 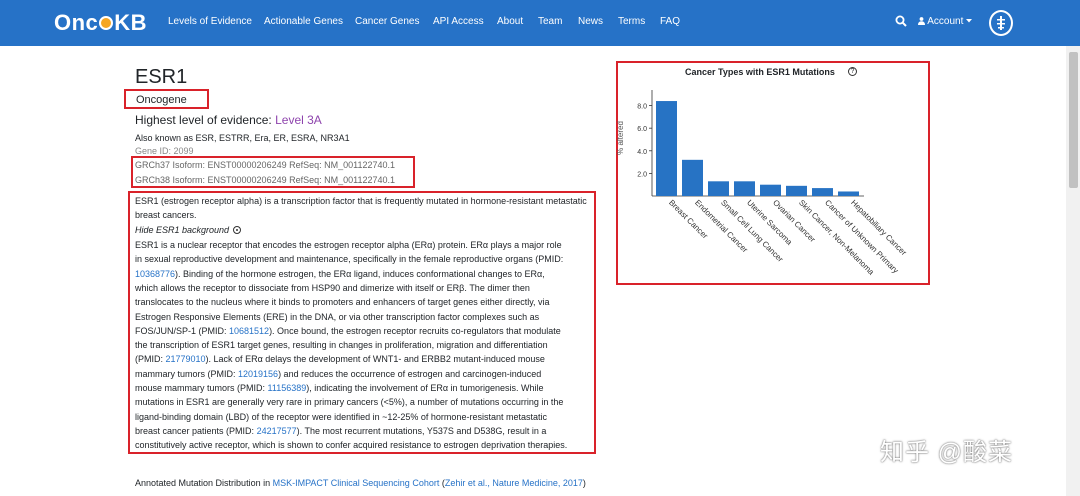 What do you see at coordinates (969, 21) in the screenshot?
I see `caret-down-icon` at bounding box center [969, 21].